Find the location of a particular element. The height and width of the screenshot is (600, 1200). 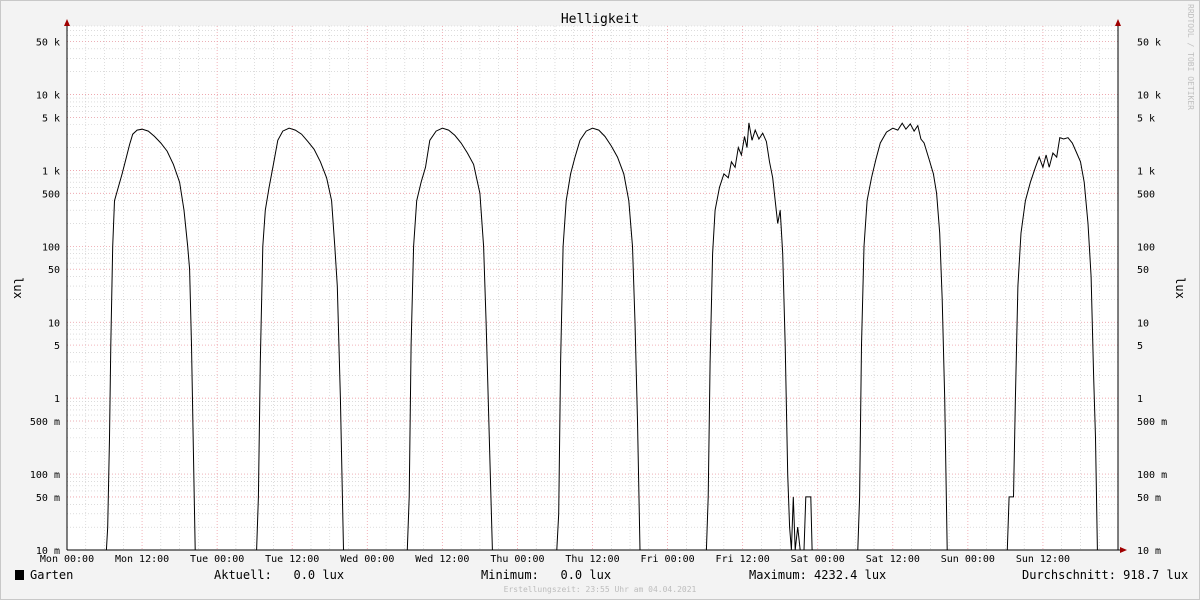

y-tick-label-right: 10 is located at coordinates (1143, 323).